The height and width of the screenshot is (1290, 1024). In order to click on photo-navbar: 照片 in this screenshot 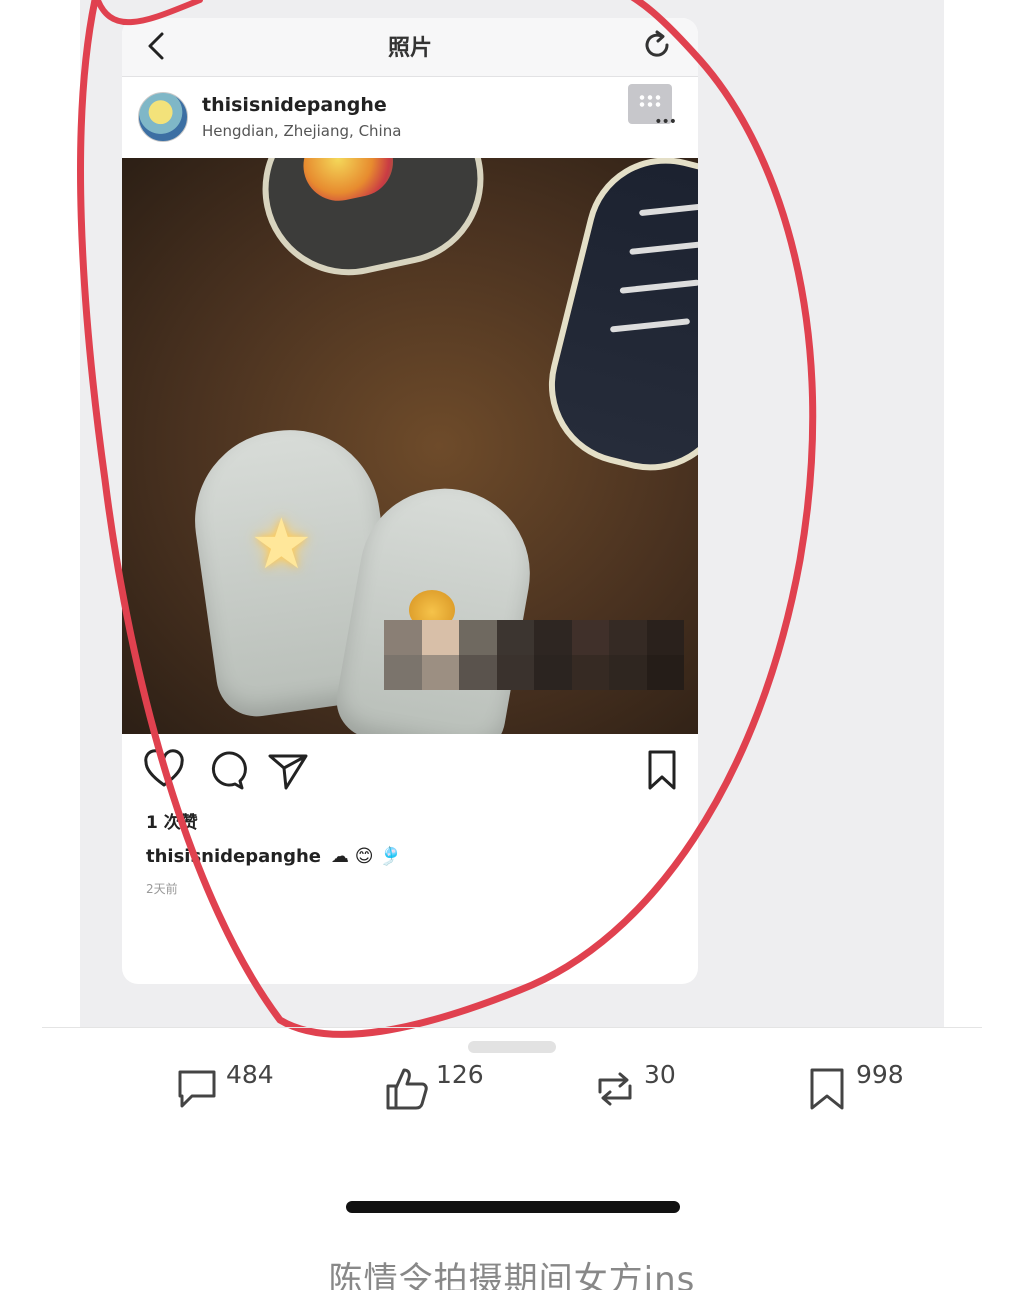, I will do `click(410, 47)`.